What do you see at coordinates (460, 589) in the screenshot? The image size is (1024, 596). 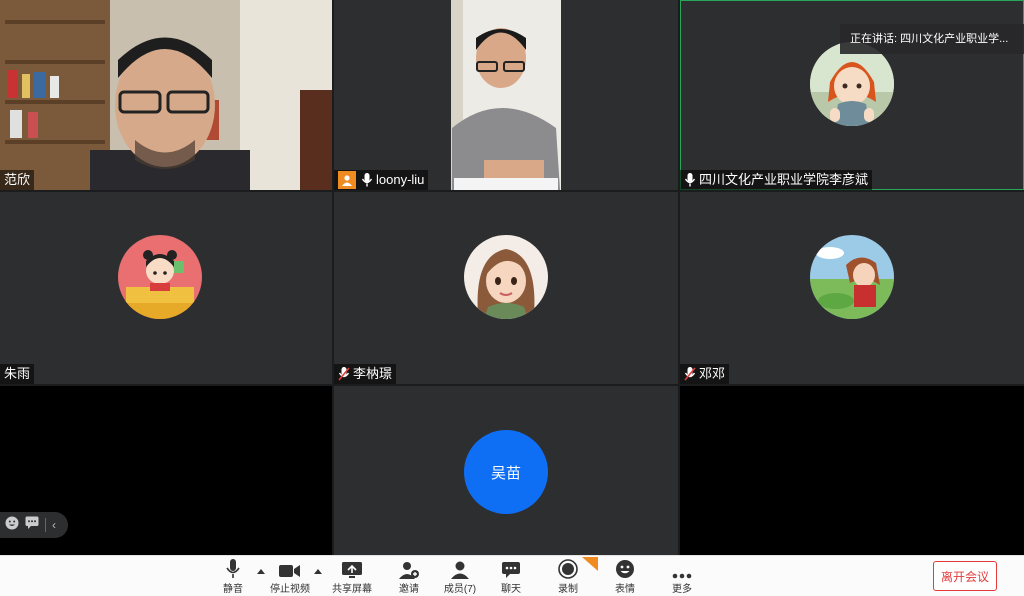 I see `members-label: 成员(7)` at bounding box center [460, 589].